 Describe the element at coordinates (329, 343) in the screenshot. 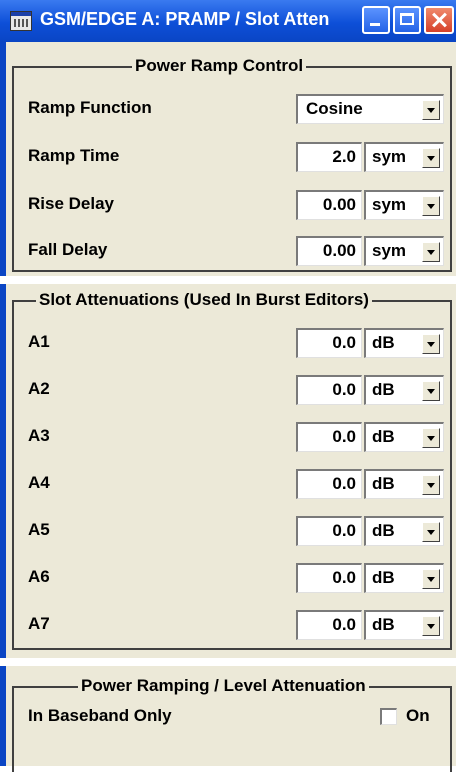

I see `slot-a1-input: 0.0` at that location.